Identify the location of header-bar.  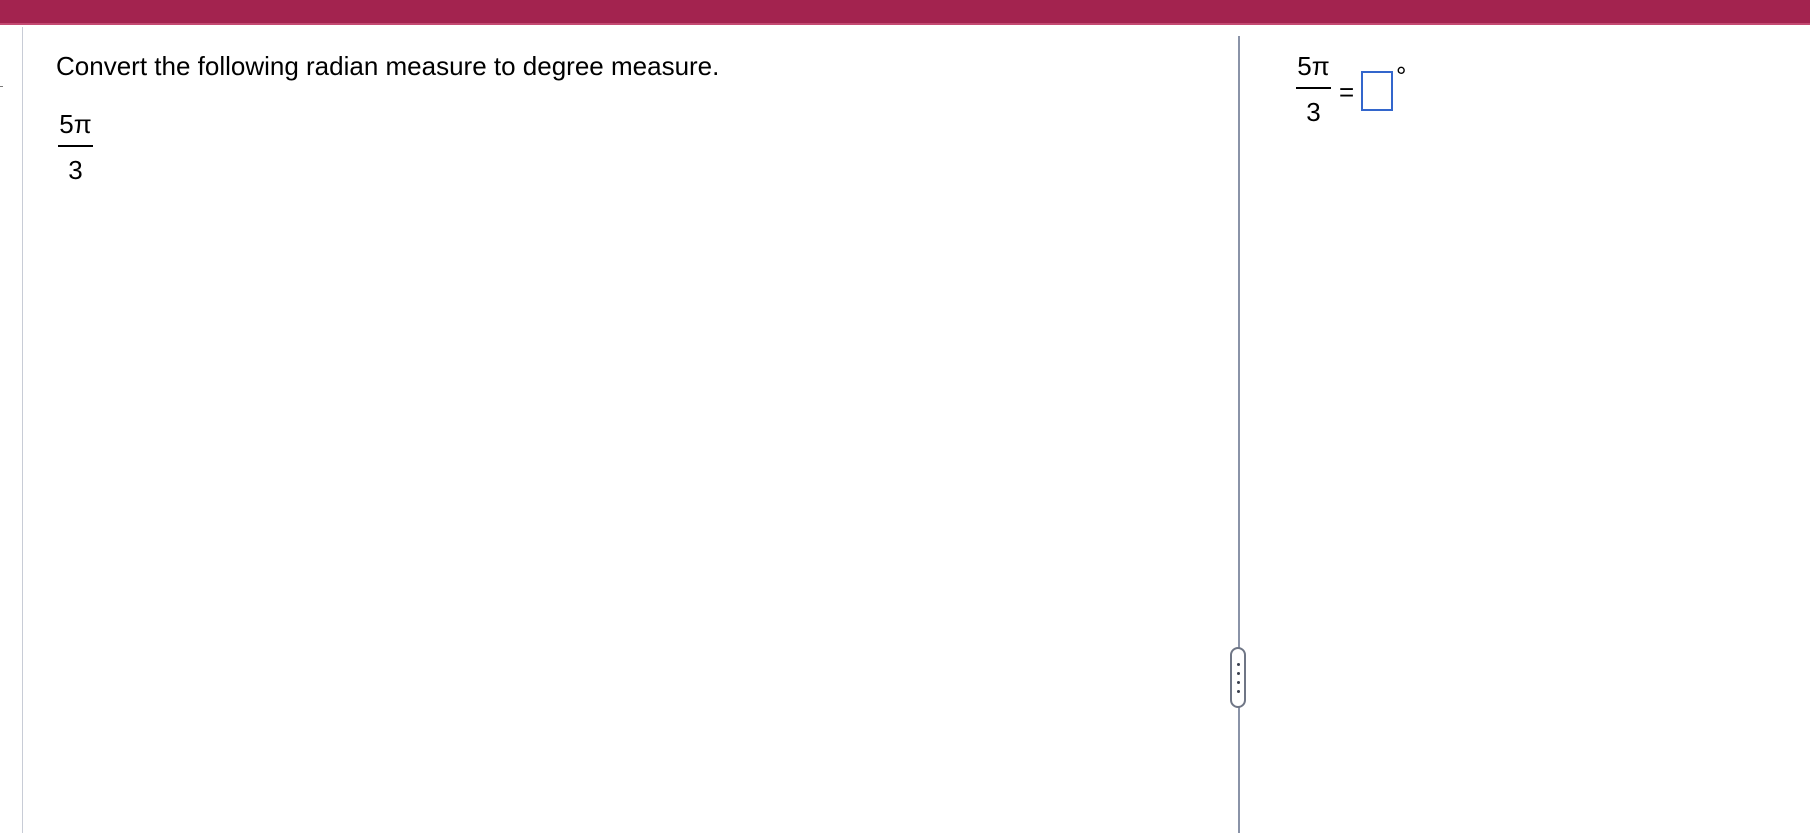
(905, 12).